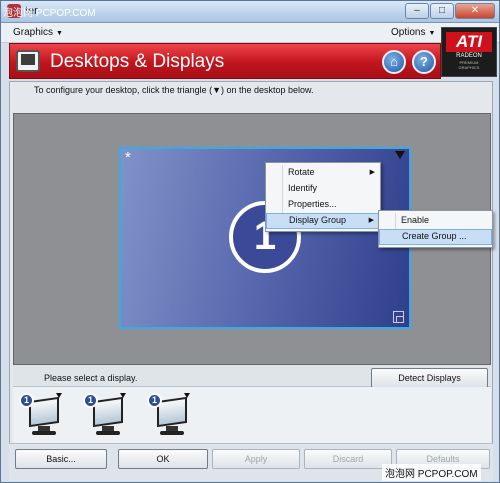  Describe the element at coordinates (469, 56) in the screenshot. I see `logo-line1: RADEON` at that location.